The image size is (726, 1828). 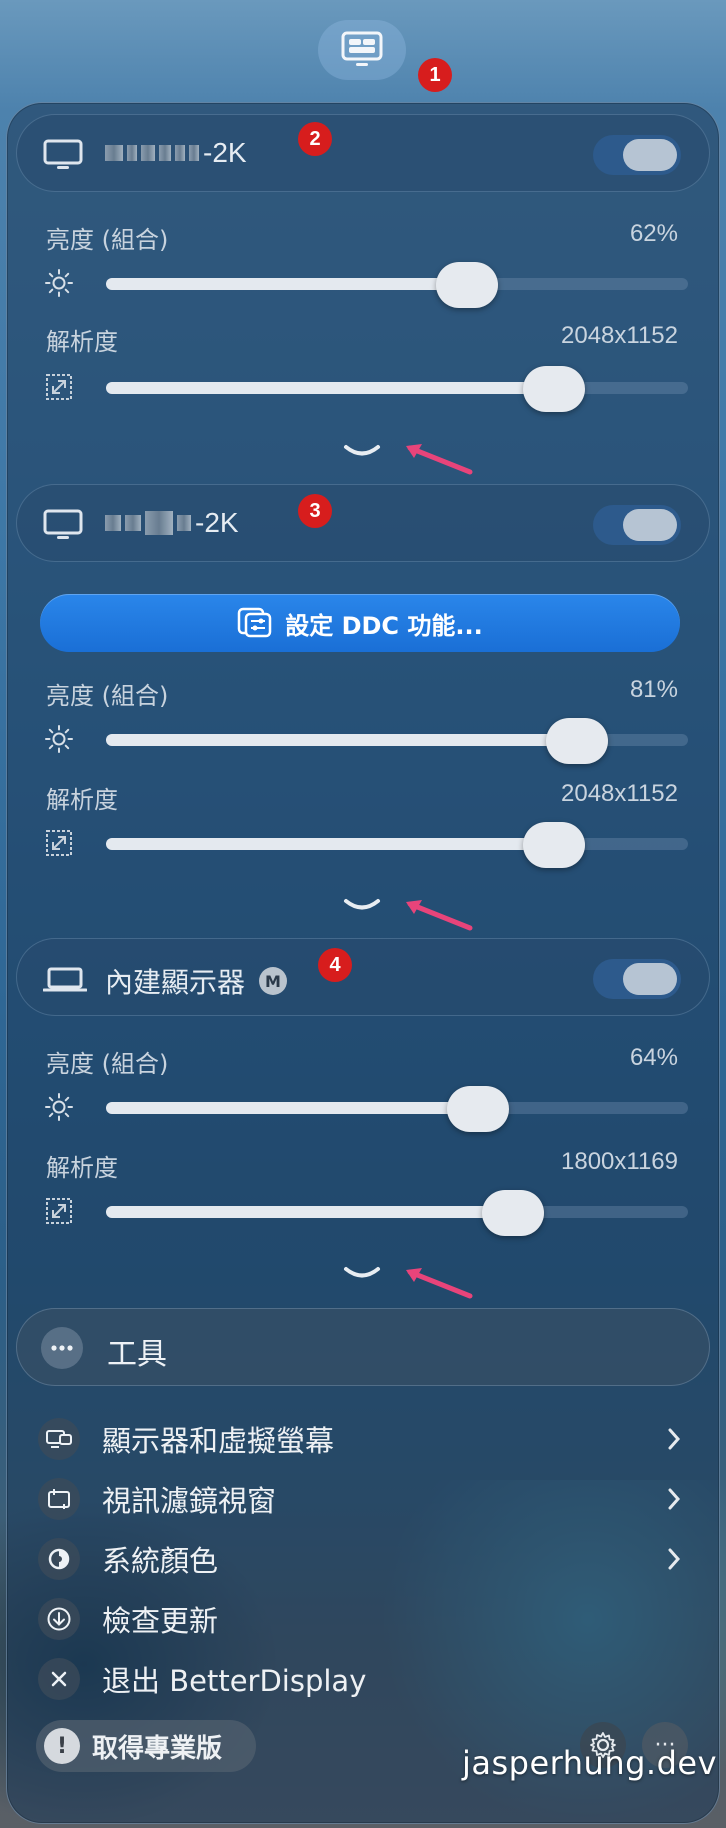 I want to click on exclamation-icon: !, so click(x=62, y=1746).